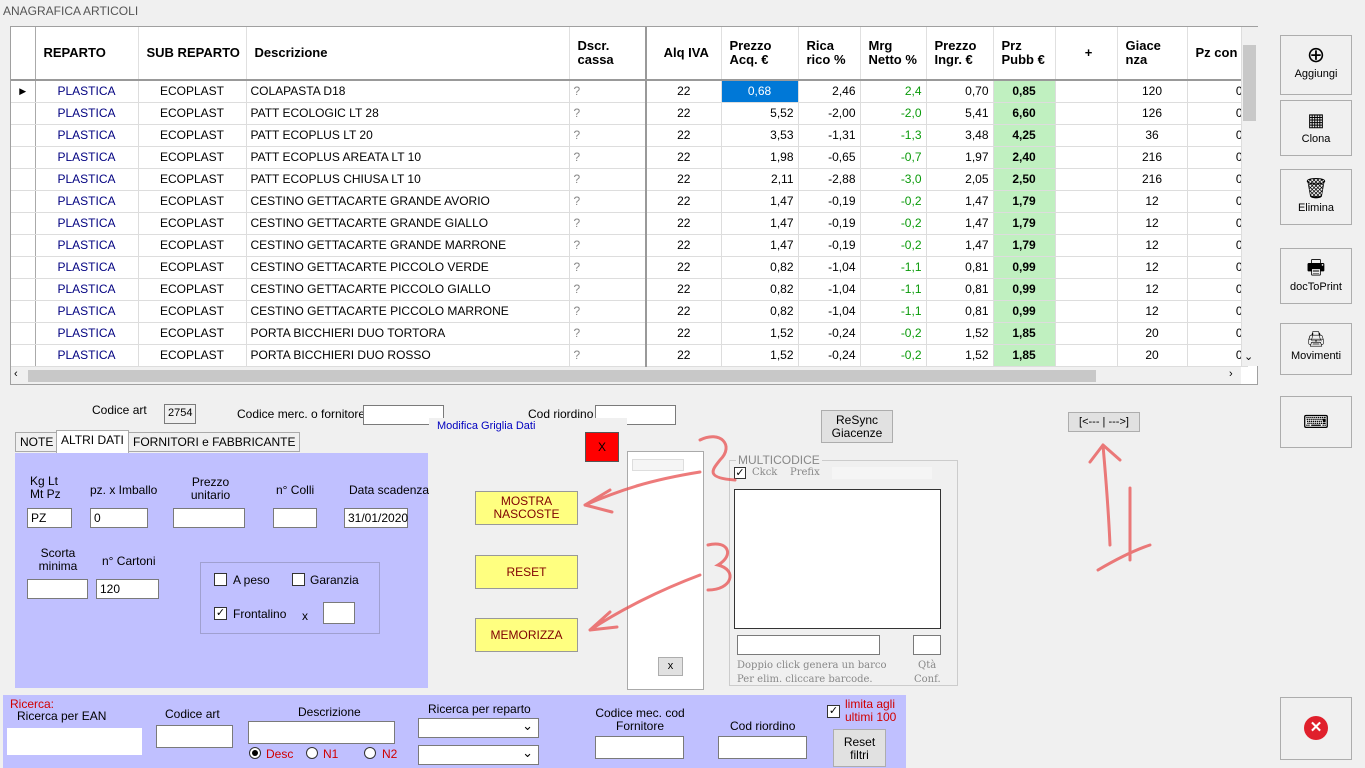 Image resolution: width=1365 pixels, height=768 pixels. Describe the element at coordinates (1105, 495) in the screenshot. I see `arrow-to-nav` at that location.